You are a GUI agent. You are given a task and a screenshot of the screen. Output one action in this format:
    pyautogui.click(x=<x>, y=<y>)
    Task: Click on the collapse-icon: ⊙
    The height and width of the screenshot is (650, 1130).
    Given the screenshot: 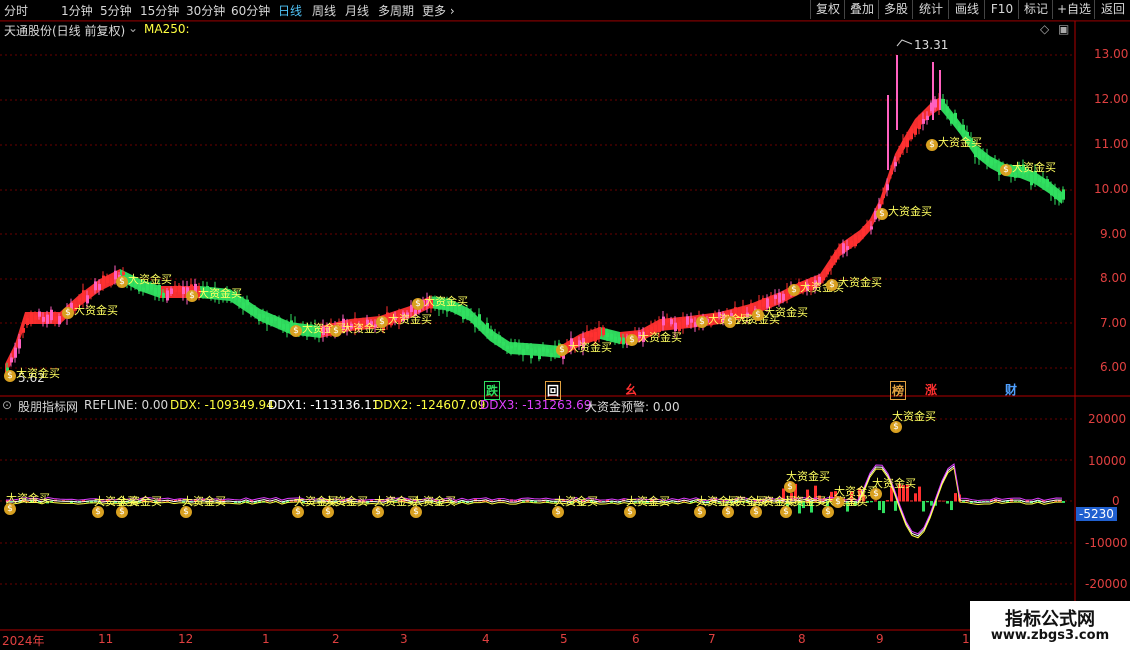 What is the action you would take?
    pyautogui.click(x=7, y=405)
    